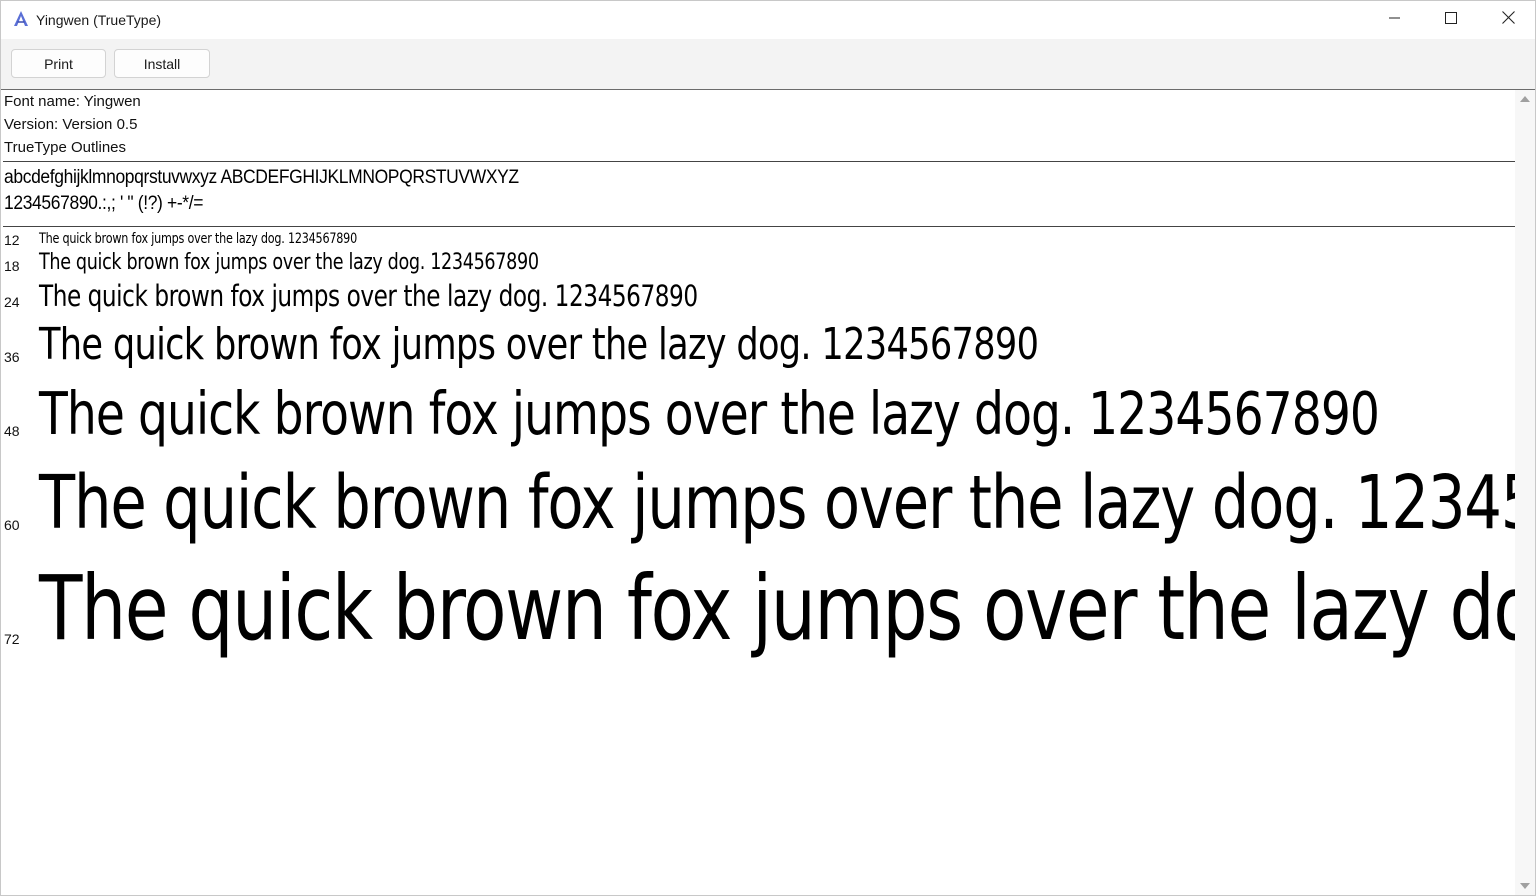  Describe the element at coordinates (21, 19) in the screenshot. I see `font-viewer-icon` at that location.